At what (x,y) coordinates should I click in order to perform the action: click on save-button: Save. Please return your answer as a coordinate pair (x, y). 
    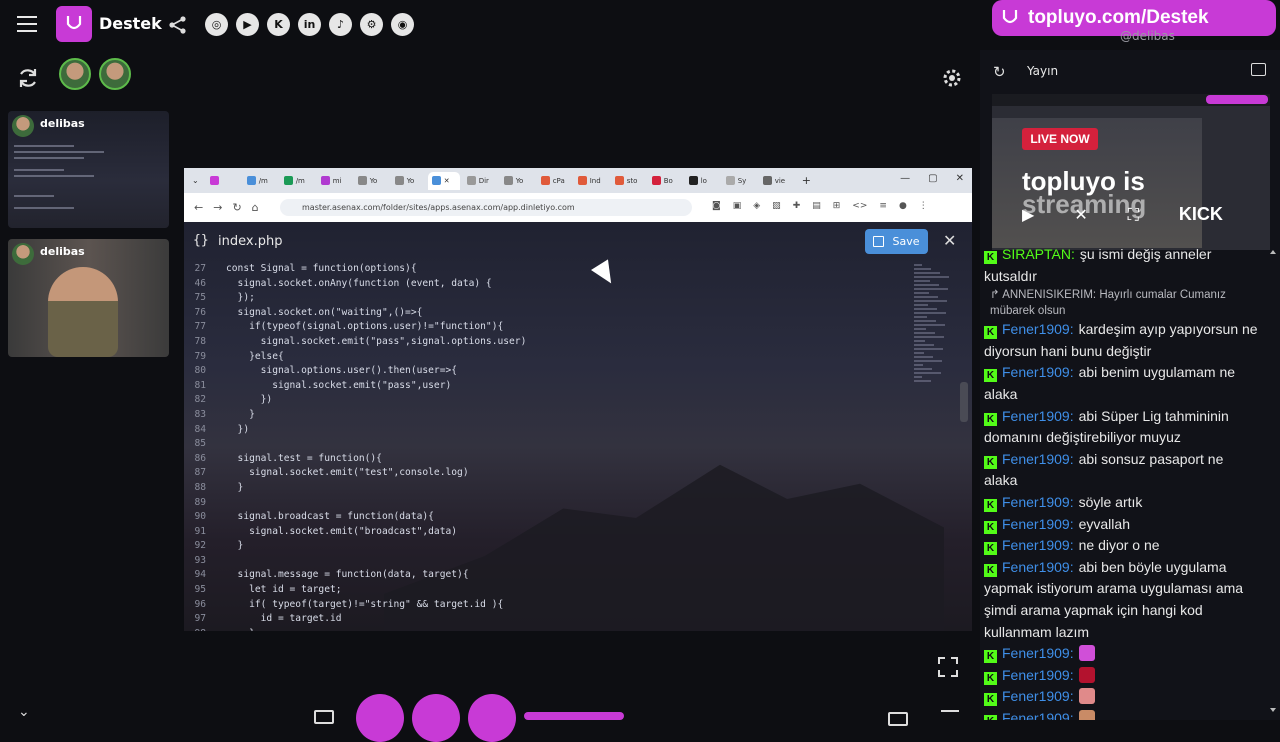
    Looking at the image, I should click on (896, 241).